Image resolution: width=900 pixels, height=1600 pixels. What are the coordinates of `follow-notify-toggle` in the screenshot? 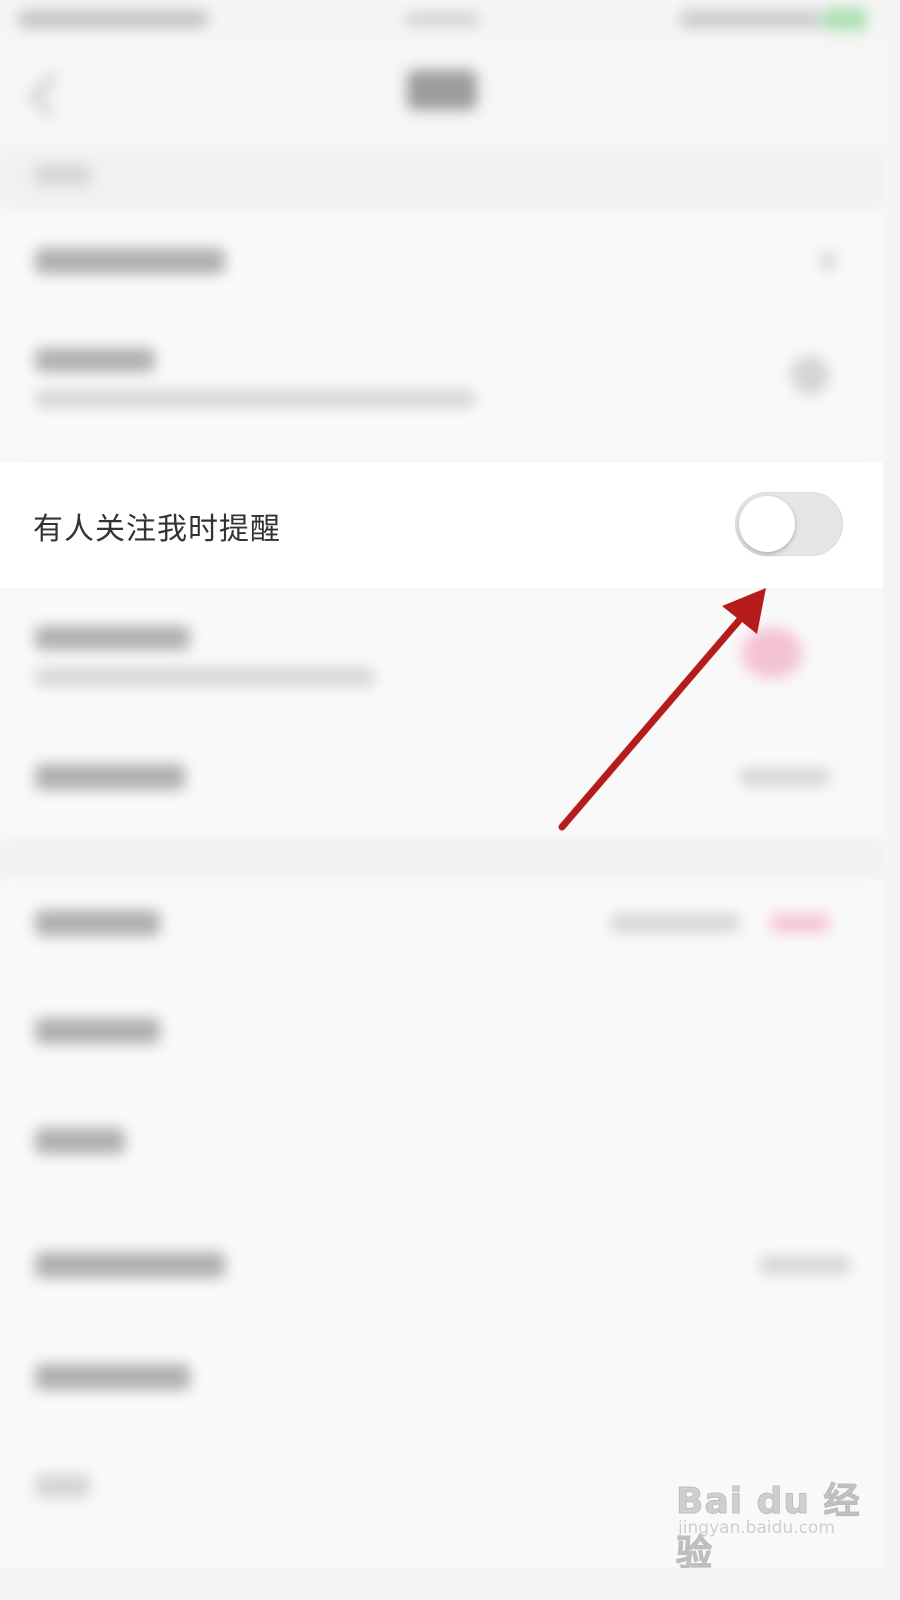 It's located at (789, 524).